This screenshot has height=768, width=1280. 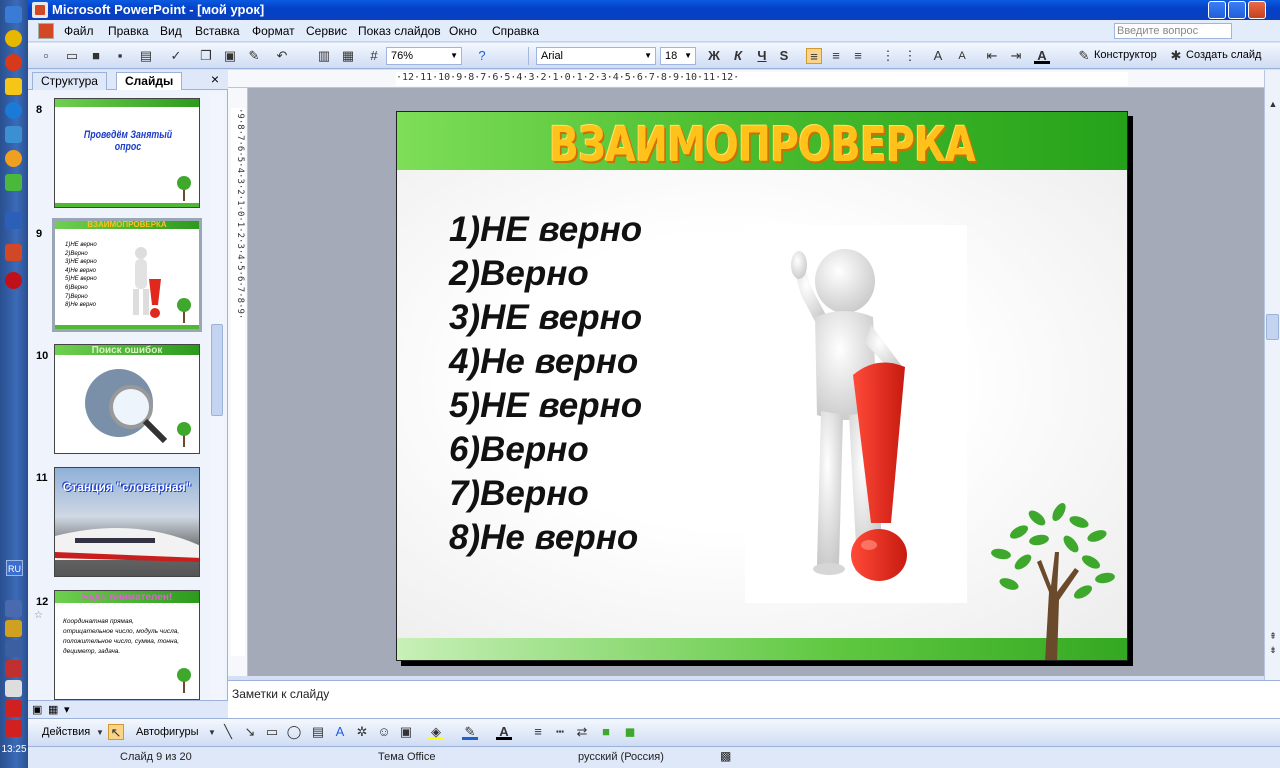 I want to click on undo-icon: ↶, so click(x=282, y=56).